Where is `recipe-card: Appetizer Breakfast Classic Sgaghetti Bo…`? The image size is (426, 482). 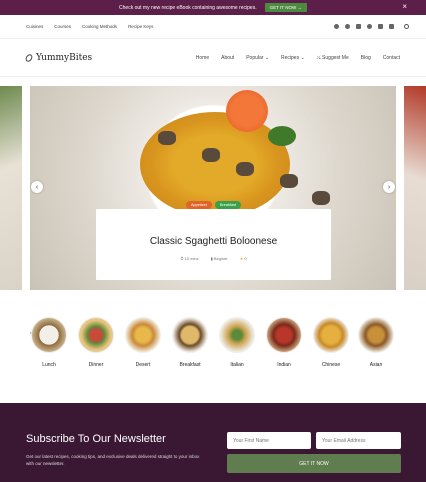
recipe-card: Appetizer Breakfast Classic Sgaghetti Bo… is located at coordinates (213, 240).